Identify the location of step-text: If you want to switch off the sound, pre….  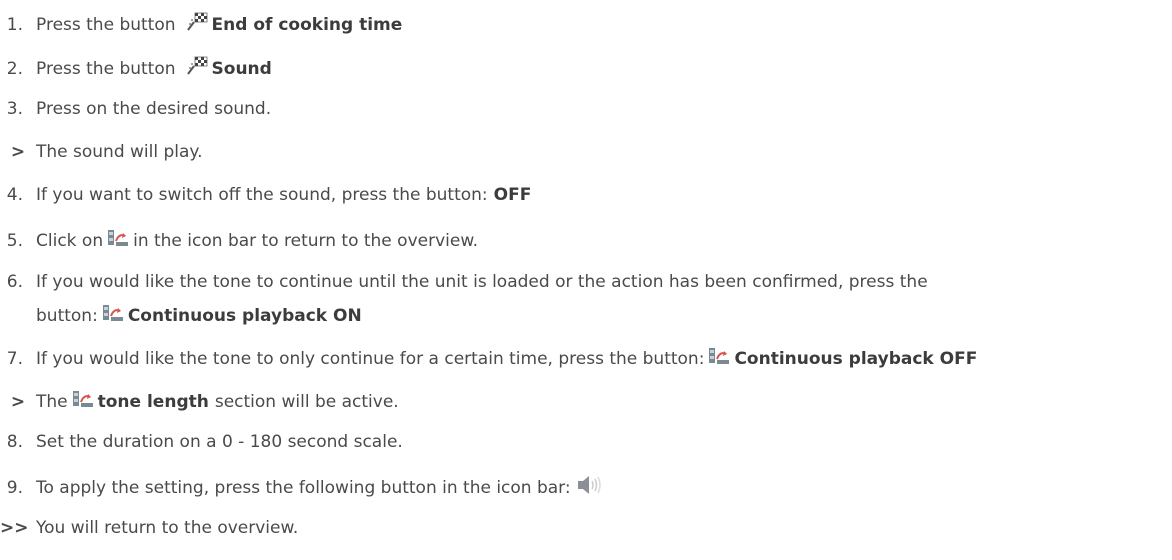
(262, 195).